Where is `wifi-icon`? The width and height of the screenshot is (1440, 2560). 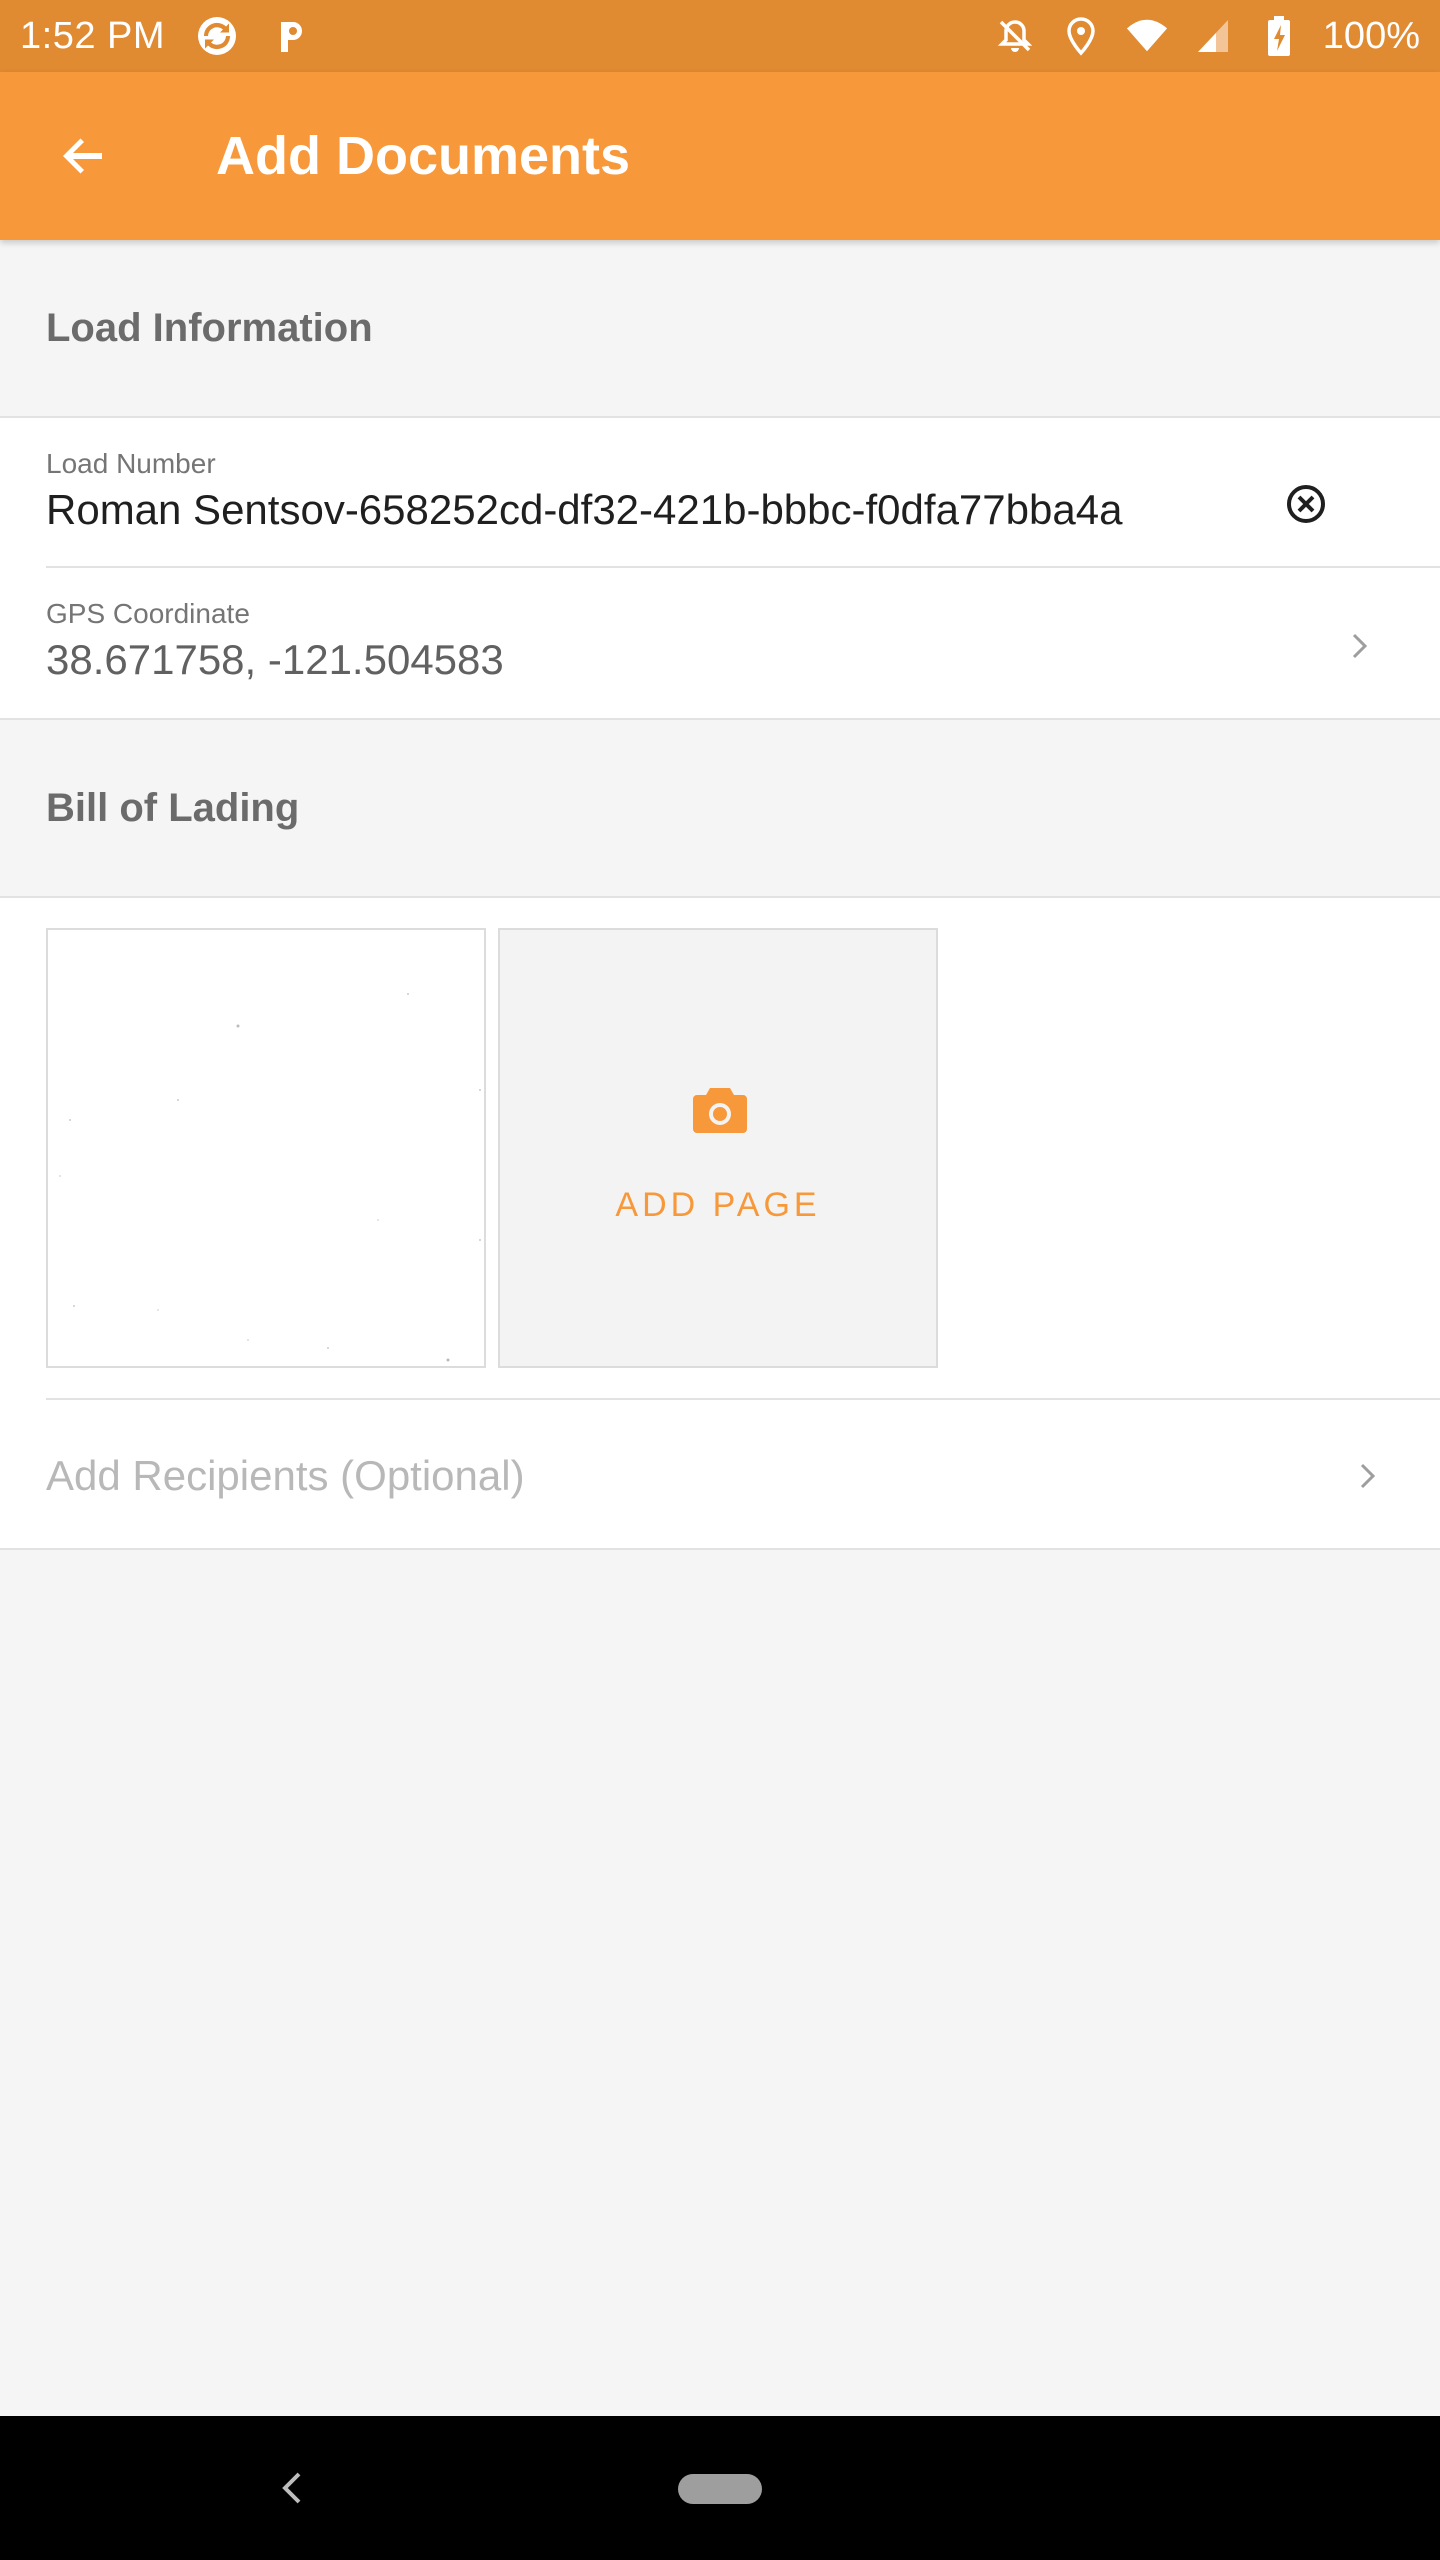
wifi-icon is located at coordinates (1147, 36).